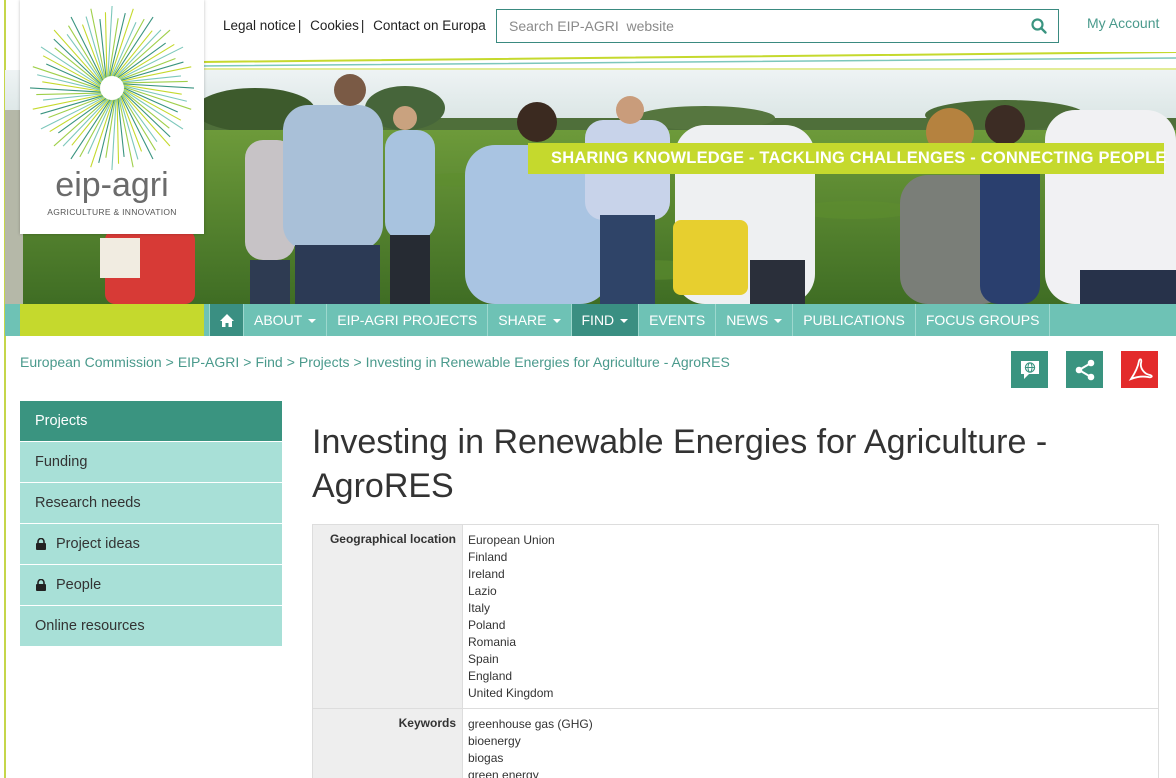 The image size is (1176, 778). I want to click on logo-subtitle: AGRICULTURE & INNOVATION, so click(112, 212).